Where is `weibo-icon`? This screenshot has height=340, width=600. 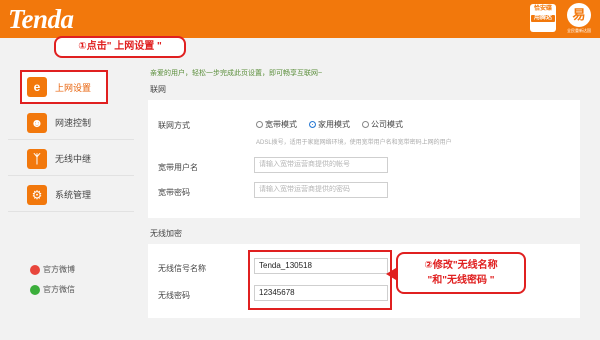
weibo-icon is located at coordinates (35, 269).